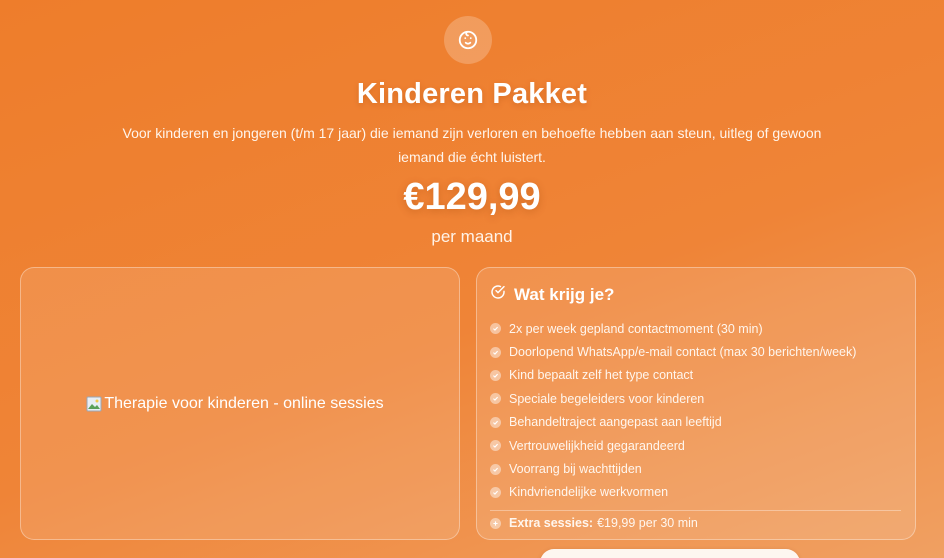 The image size is (944, 558). Describe the element at coordinates (472, 94) in the screenshot. I see `package-title: Kinderen Pakket` at that location.